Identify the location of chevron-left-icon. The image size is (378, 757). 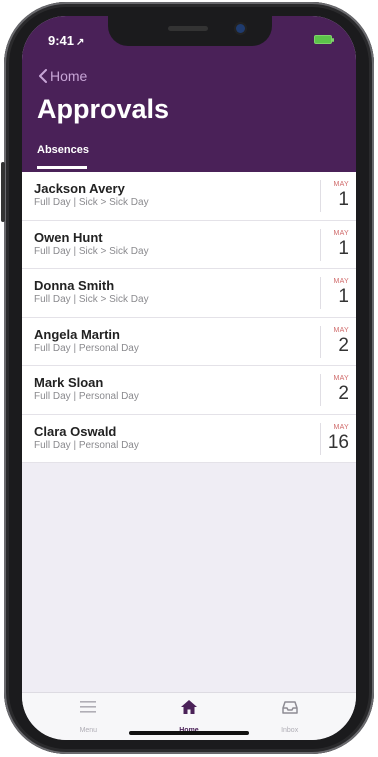
(43, 76).